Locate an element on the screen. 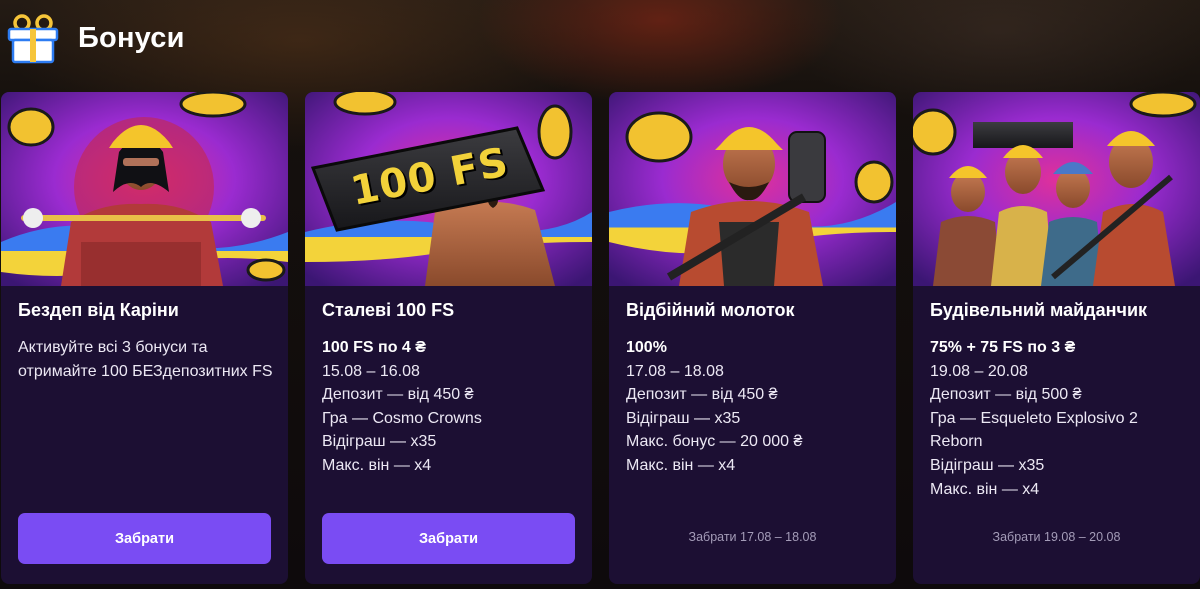 The height and width of the screenshot is (589, 1200). card-detail-line: 17.08 – 18.08 is located at coordinates (675, 371).